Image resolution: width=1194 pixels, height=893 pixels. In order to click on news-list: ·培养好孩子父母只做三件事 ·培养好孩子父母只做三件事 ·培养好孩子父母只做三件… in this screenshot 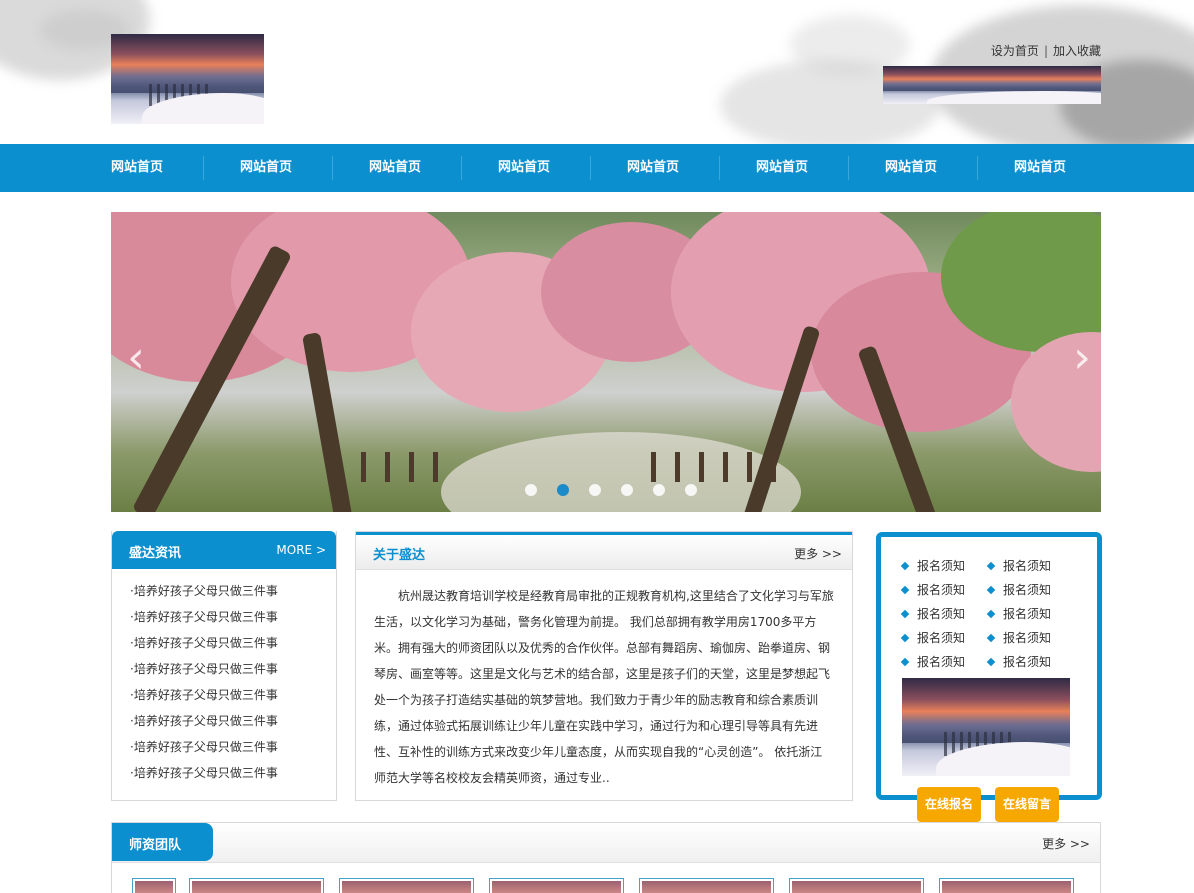, I will do `click(204, 687)`.